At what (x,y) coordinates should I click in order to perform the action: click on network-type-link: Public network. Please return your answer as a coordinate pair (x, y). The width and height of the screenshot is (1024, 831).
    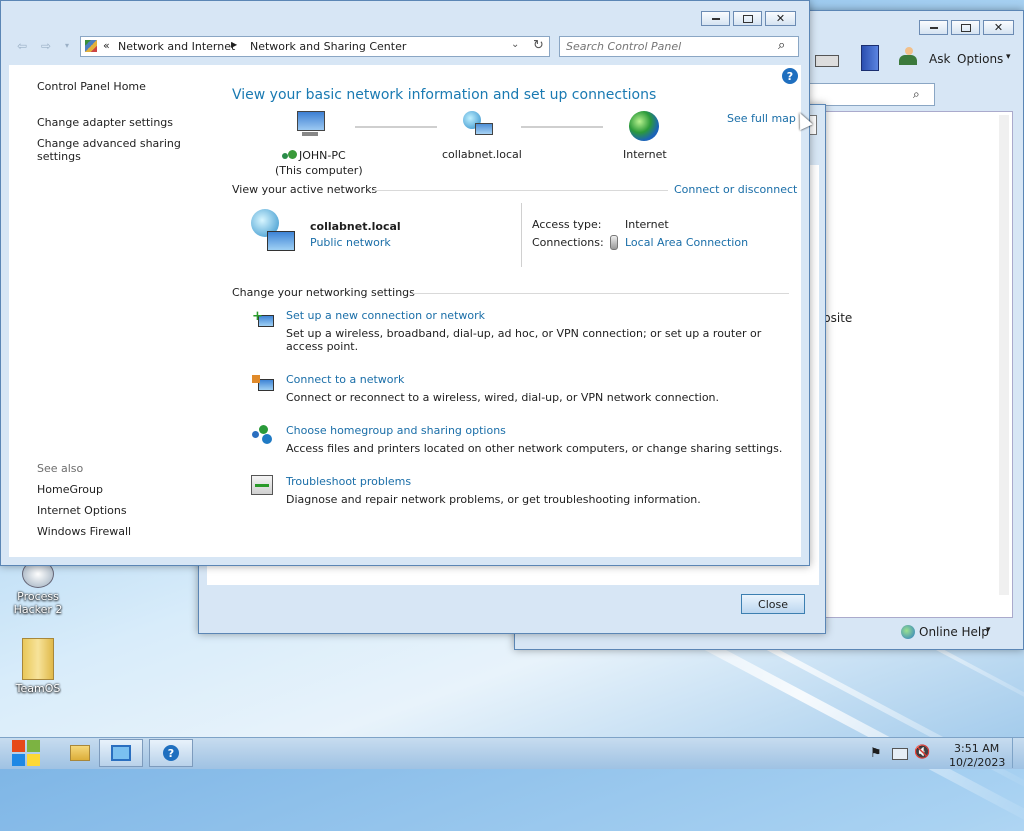
    Looking at the image, I should click on (350, 242).